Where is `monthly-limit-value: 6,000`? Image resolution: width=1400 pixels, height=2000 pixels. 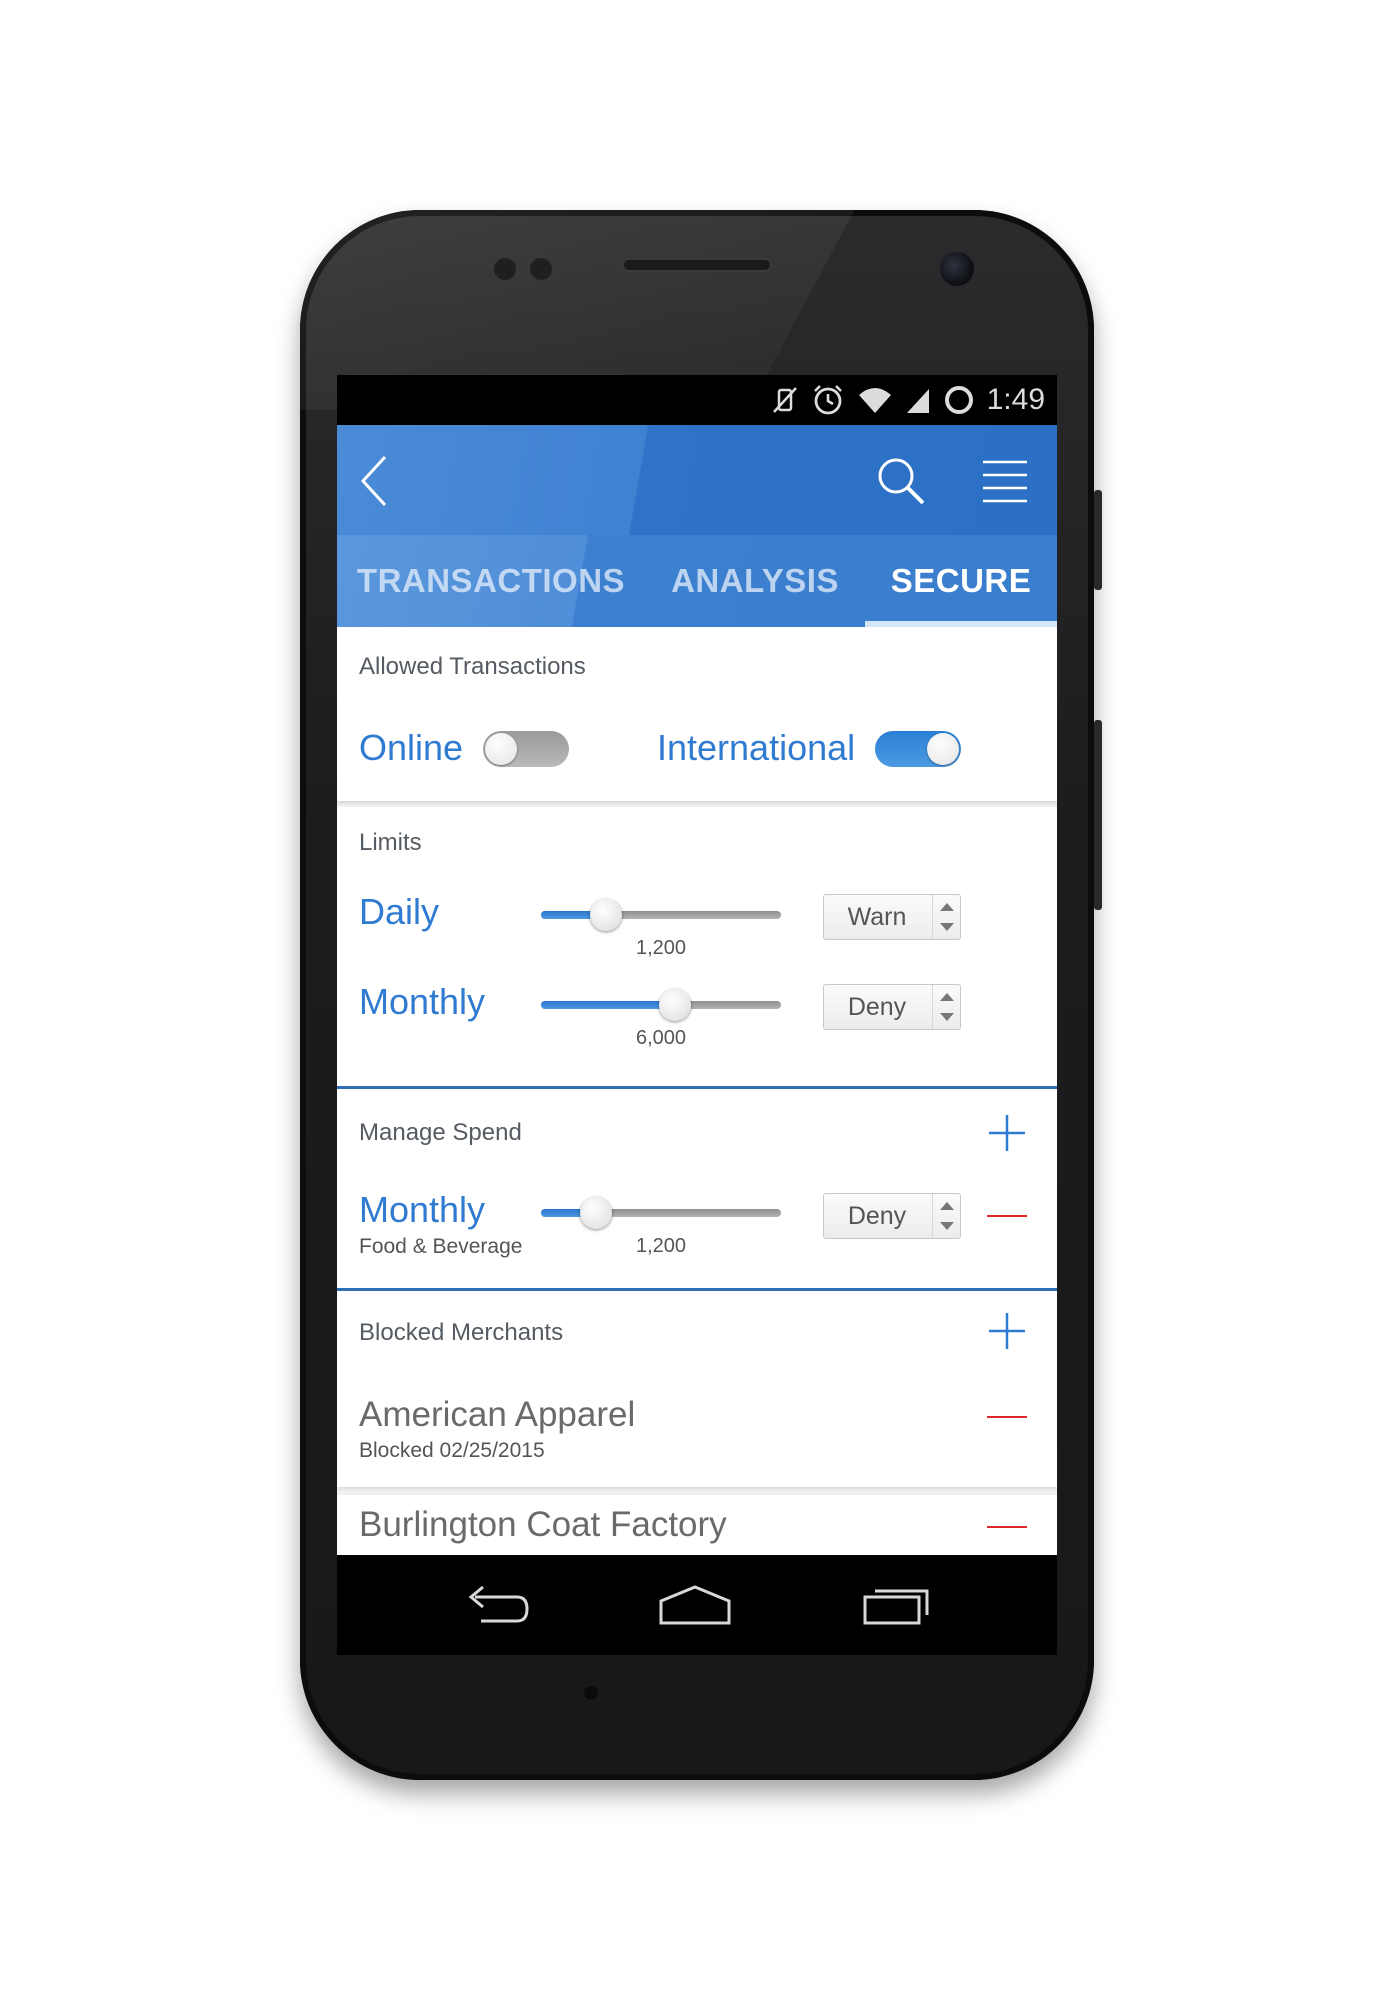 monthly-limit-value: 6,000 is located at coordinates (661, 1038).